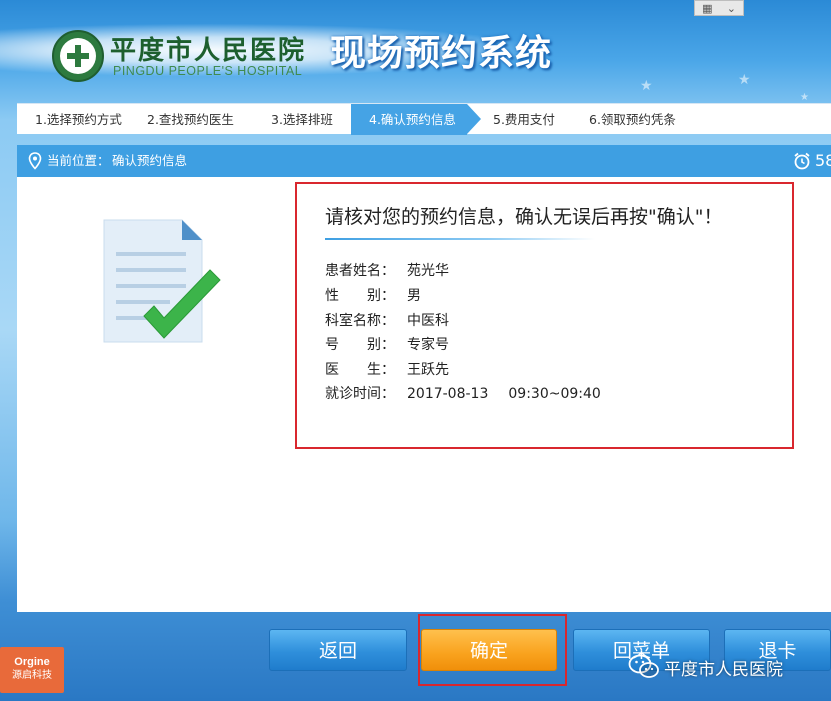 This screenshot has width=831, height=701. I want to click on info-value: 男, so click(414, 296).